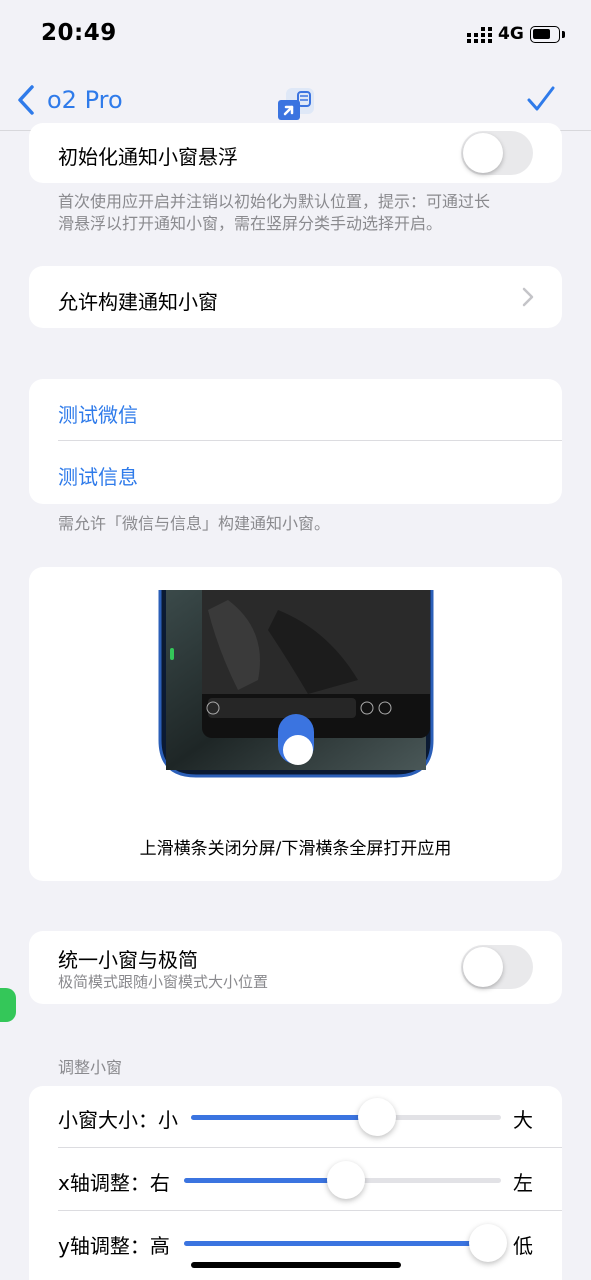 The width and height of the screenshot is (591, 1280). What do you see at coordinates (528, 297) in the screenshot?
I see `chevron-right-icon` at bounding box center [528, 297].